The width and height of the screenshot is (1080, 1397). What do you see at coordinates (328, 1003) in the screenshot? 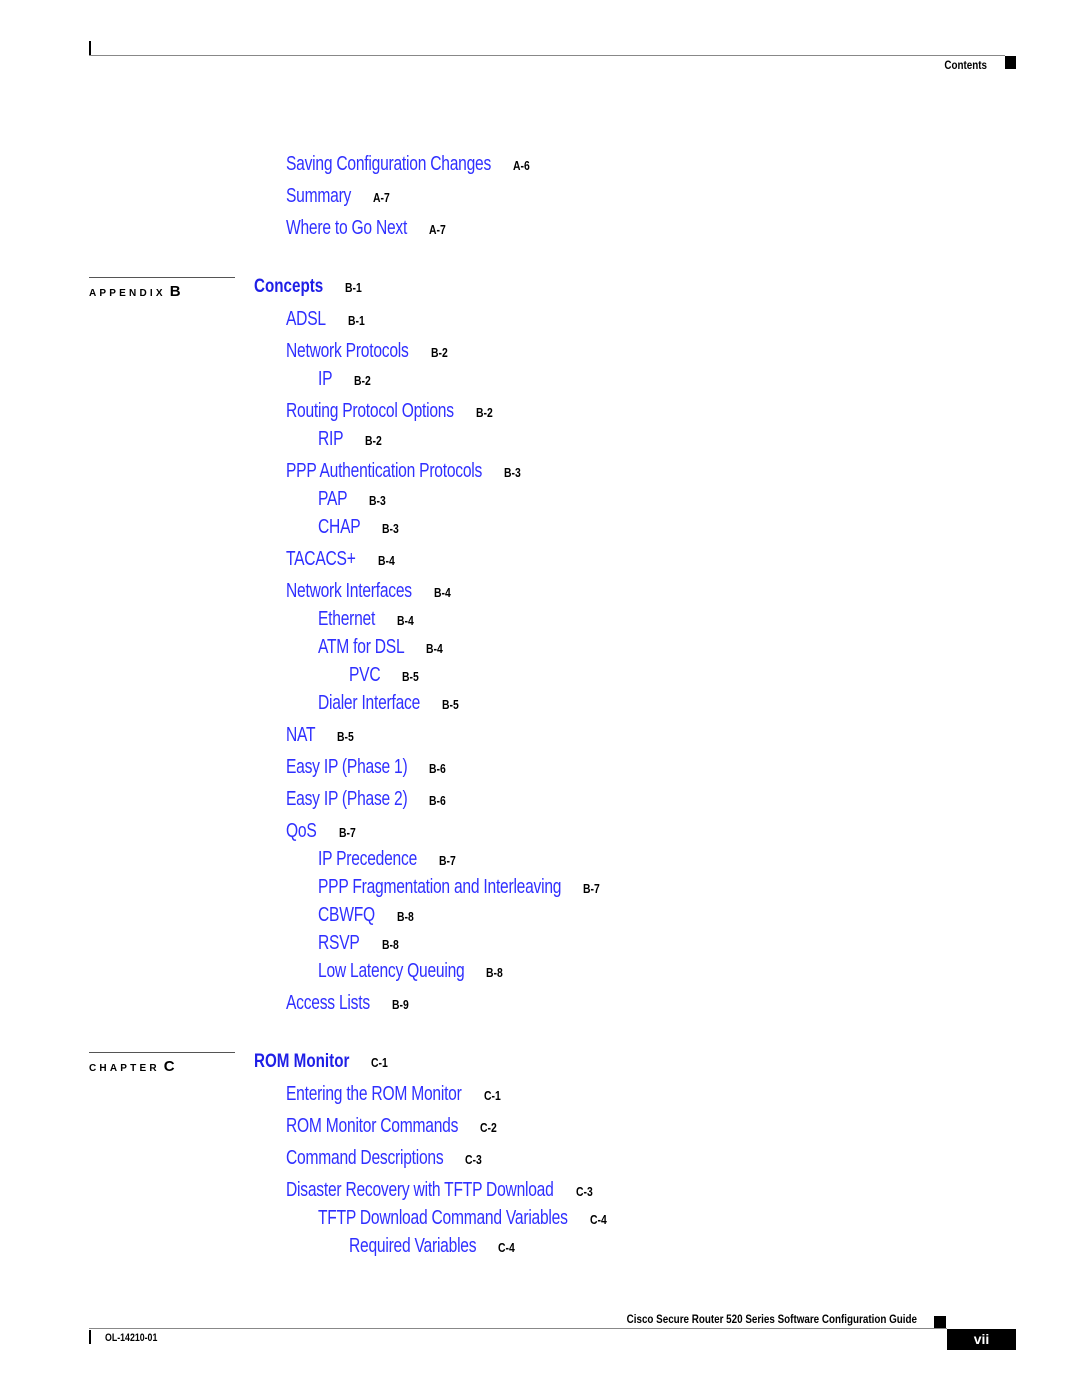
I see `toc-entry-title-link: Access Lists` at bounding box center [328, 1003].